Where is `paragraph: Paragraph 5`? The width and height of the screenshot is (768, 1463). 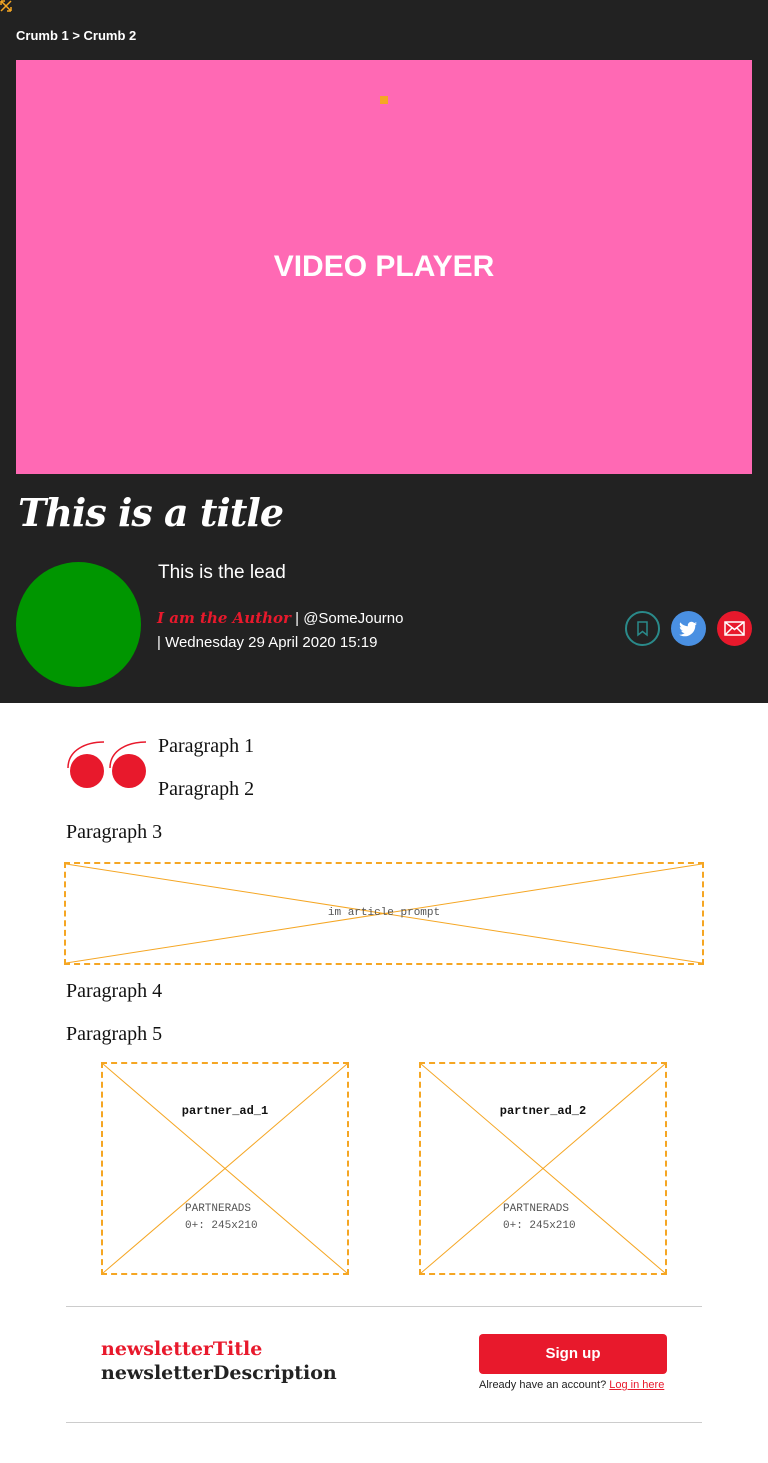
paragraph: Paragraph 5 is located at coordinates (114, 1034).